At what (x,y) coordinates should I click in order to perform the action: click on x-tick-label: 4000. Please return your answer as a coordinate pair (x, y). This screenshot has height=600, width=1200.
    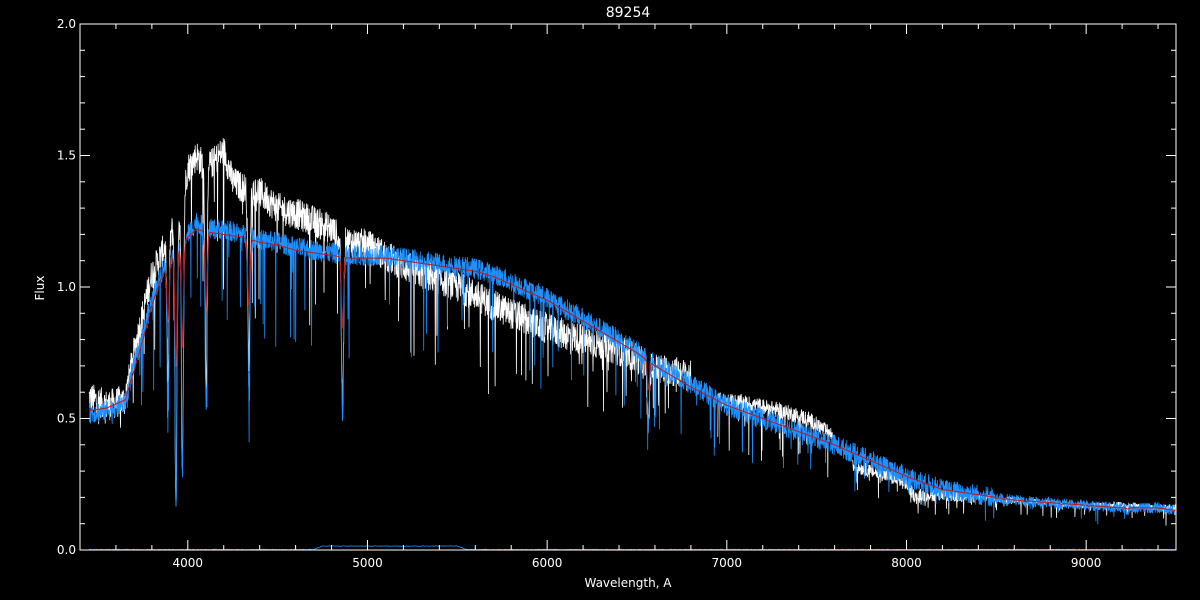
    Looking at the image, I should click on (188, 563).